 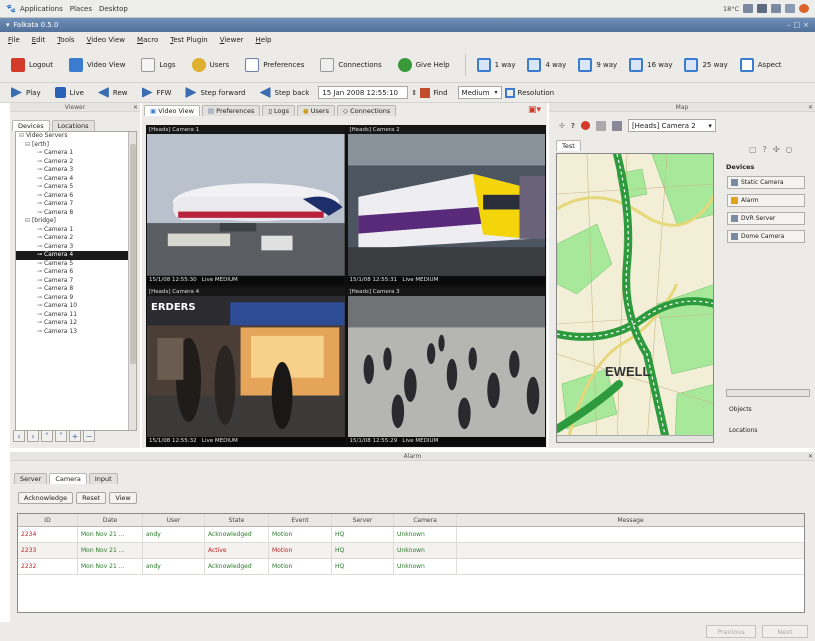 What do you see at coordinates (762, 8) in the screenshot?
I see `volume-icon` at bounding box center [762, 8].